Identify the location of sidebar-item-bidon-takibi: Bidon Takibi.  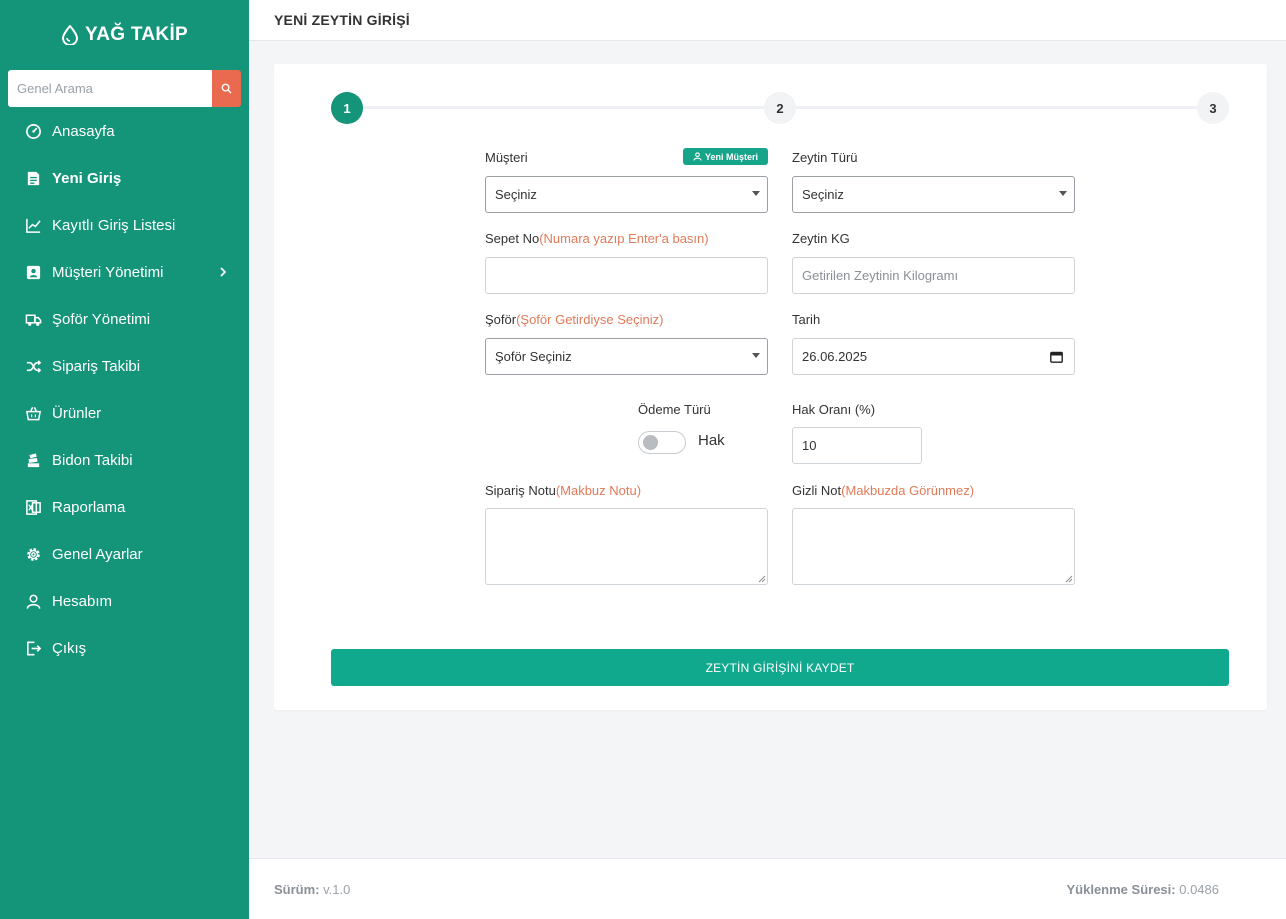
(124, 460).